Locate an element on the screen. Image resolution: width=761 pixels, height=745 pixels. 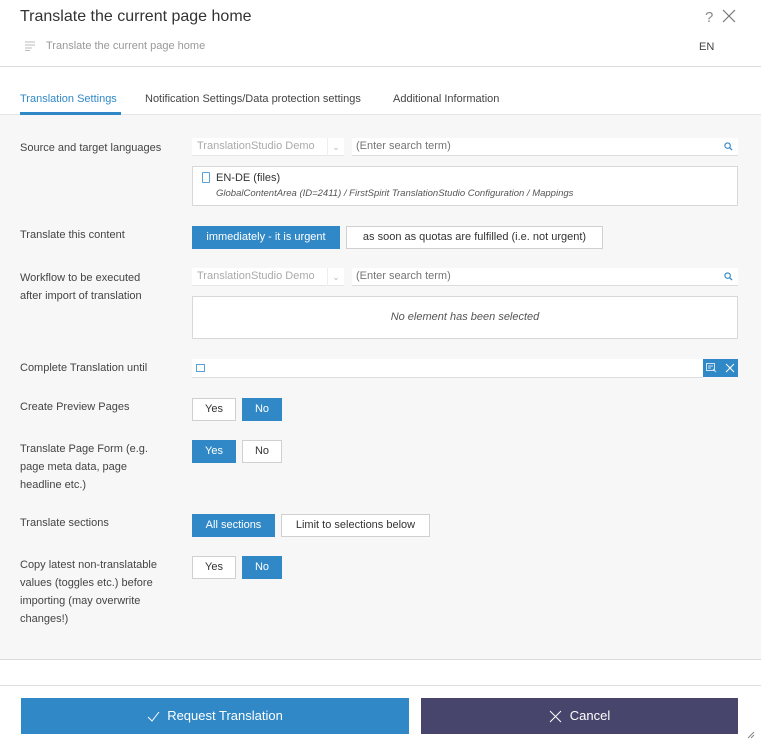
calendar-icon is located at coordinates (200, 368).